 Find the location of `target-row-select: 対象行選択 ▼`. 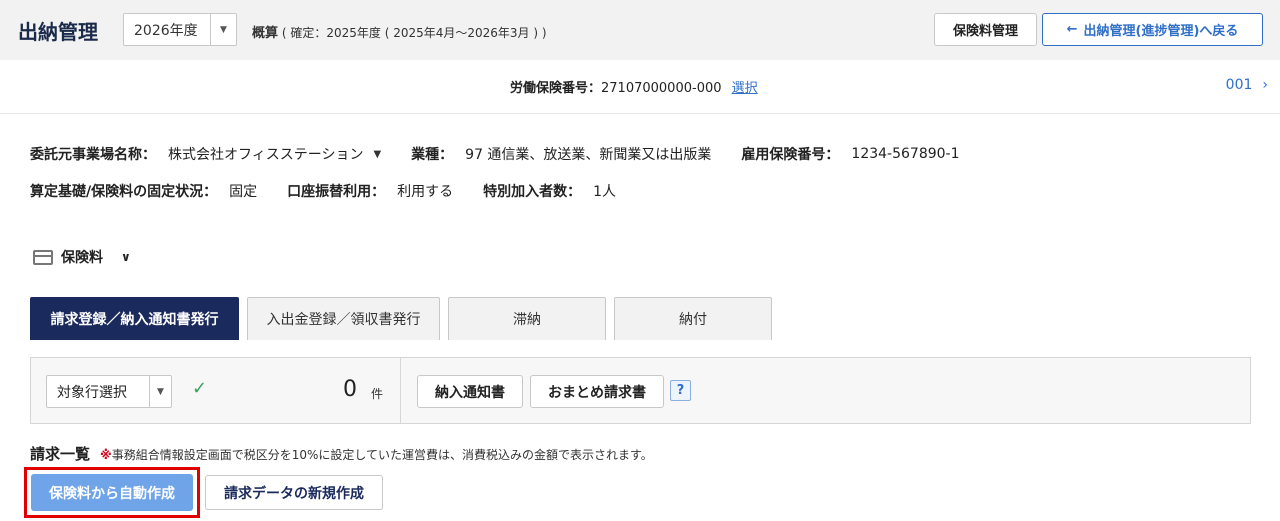

target-row-select: 対象行選択 ▼ is located at coordinates (109, 391).